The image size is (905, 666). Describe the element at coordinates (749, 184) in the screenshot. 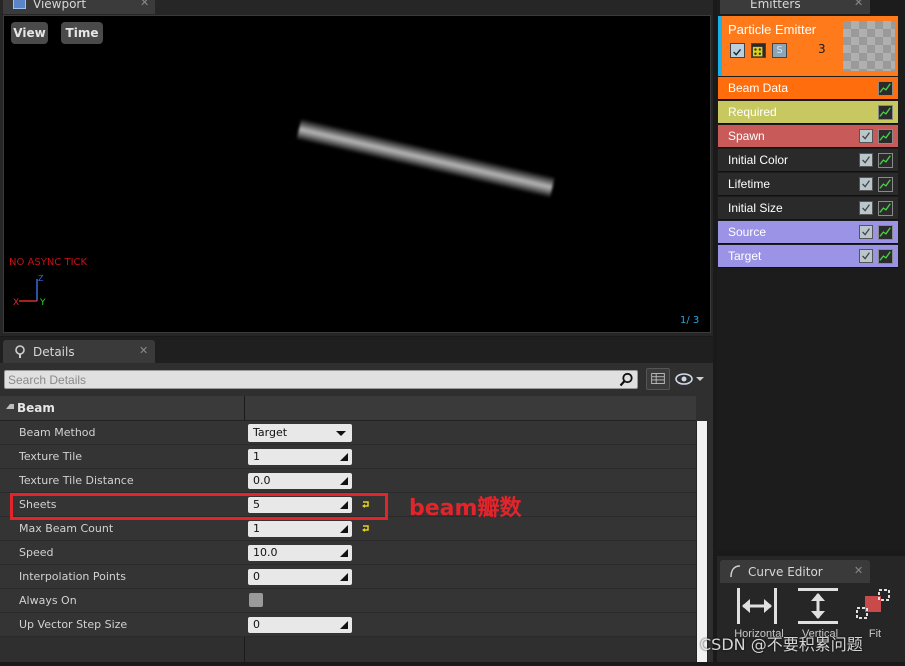

I see `module-label: Lifetime` at that location.